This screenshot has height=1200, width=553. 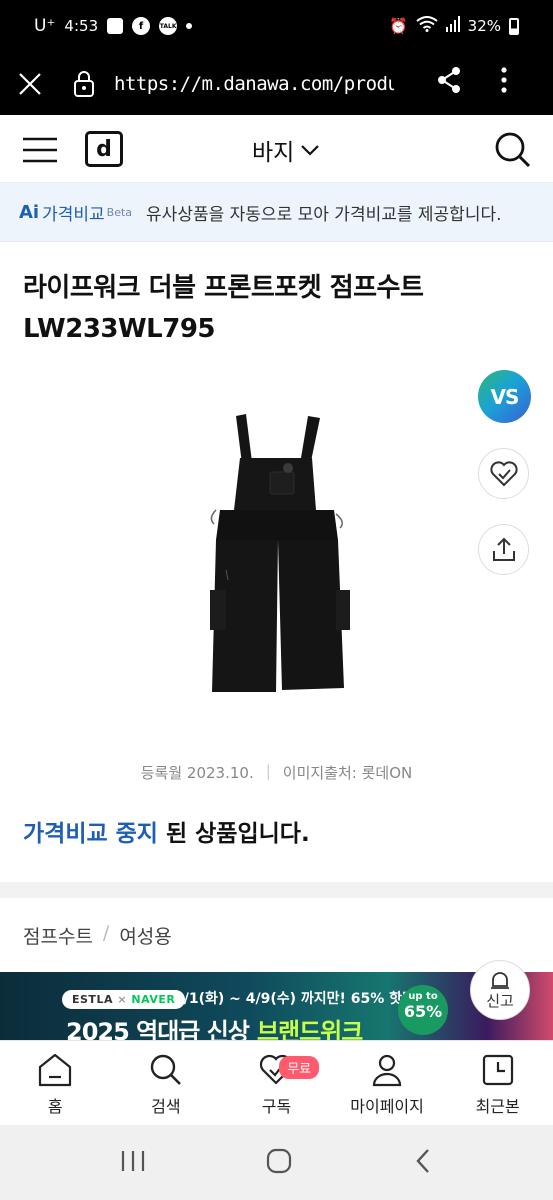 What do you see at coordinates (500, 1000) in the screenshot?
I see `report-label: 신고` at bounding box center [500, 1000].